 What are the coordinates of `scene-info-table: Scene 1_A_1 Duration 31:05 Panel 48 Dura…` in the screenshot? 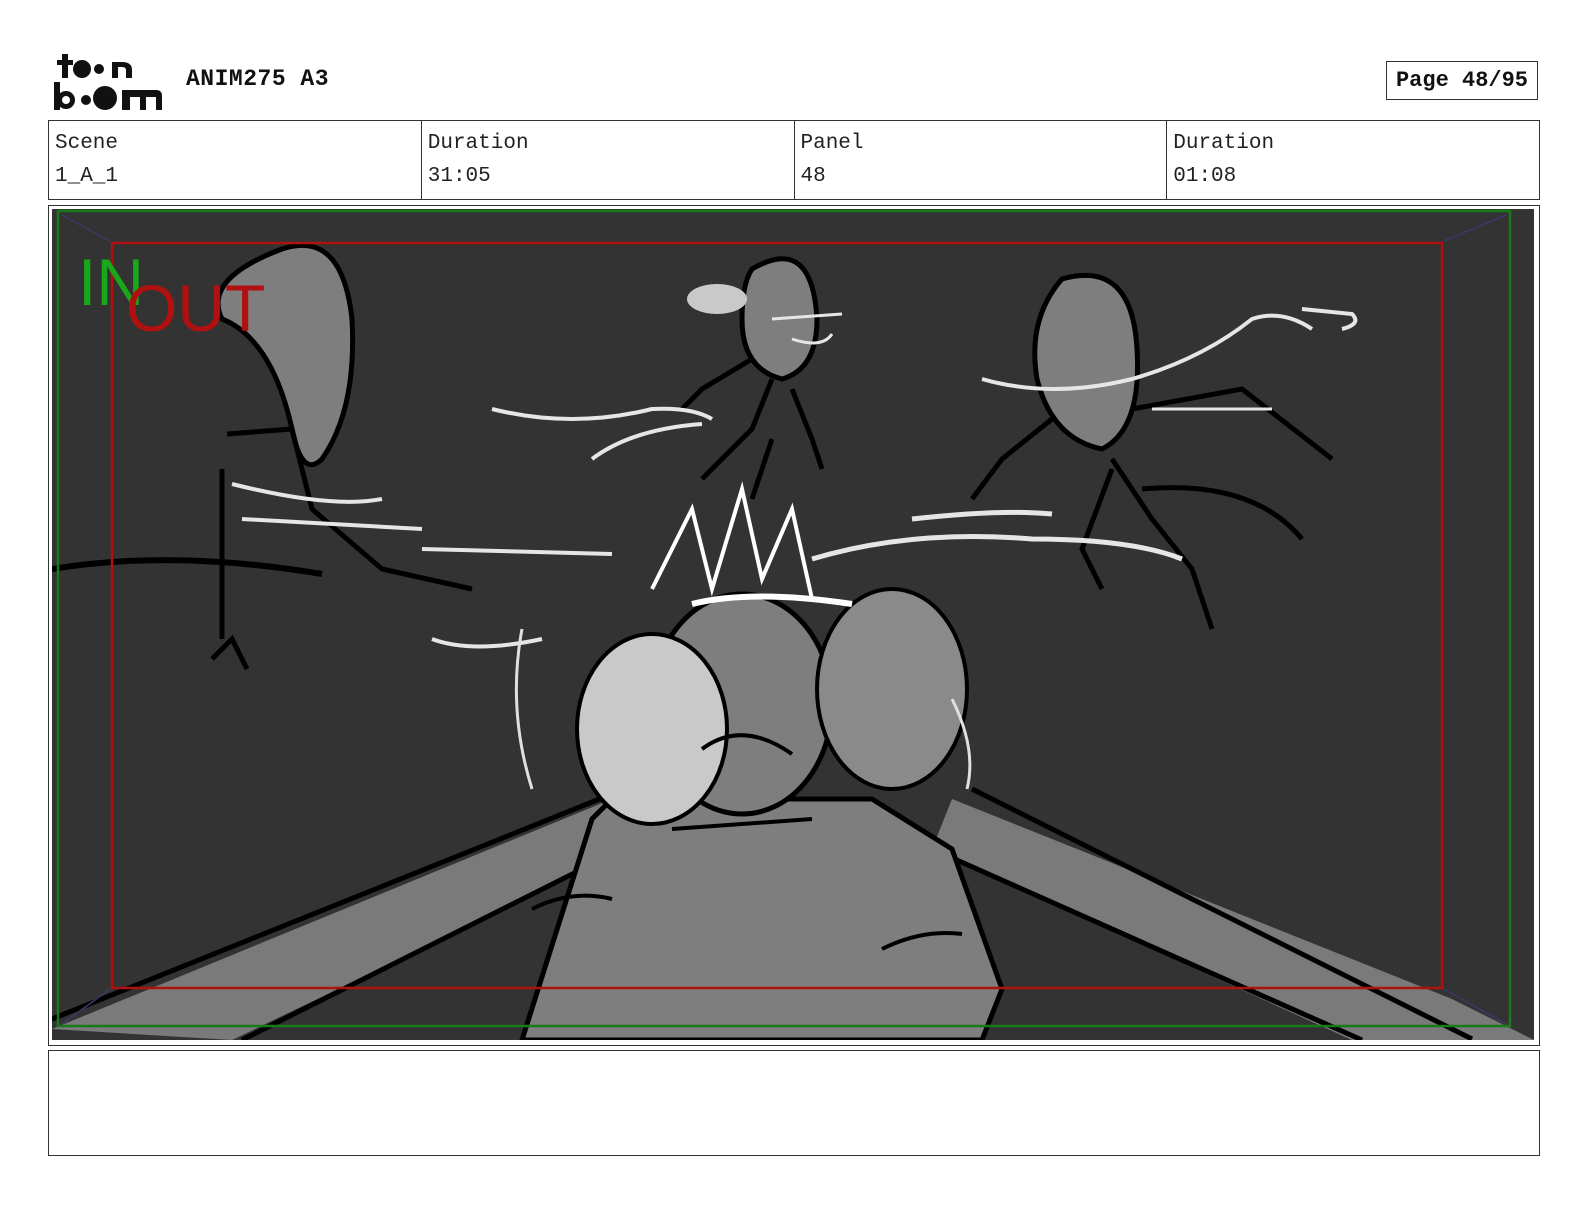 It's located at (794, 160).